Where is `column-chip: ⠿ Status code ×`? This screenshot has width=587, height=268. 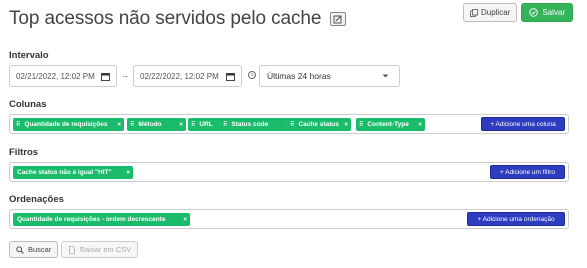 column-chip: ⠿ Status code × is located at coordinates (256, 124).